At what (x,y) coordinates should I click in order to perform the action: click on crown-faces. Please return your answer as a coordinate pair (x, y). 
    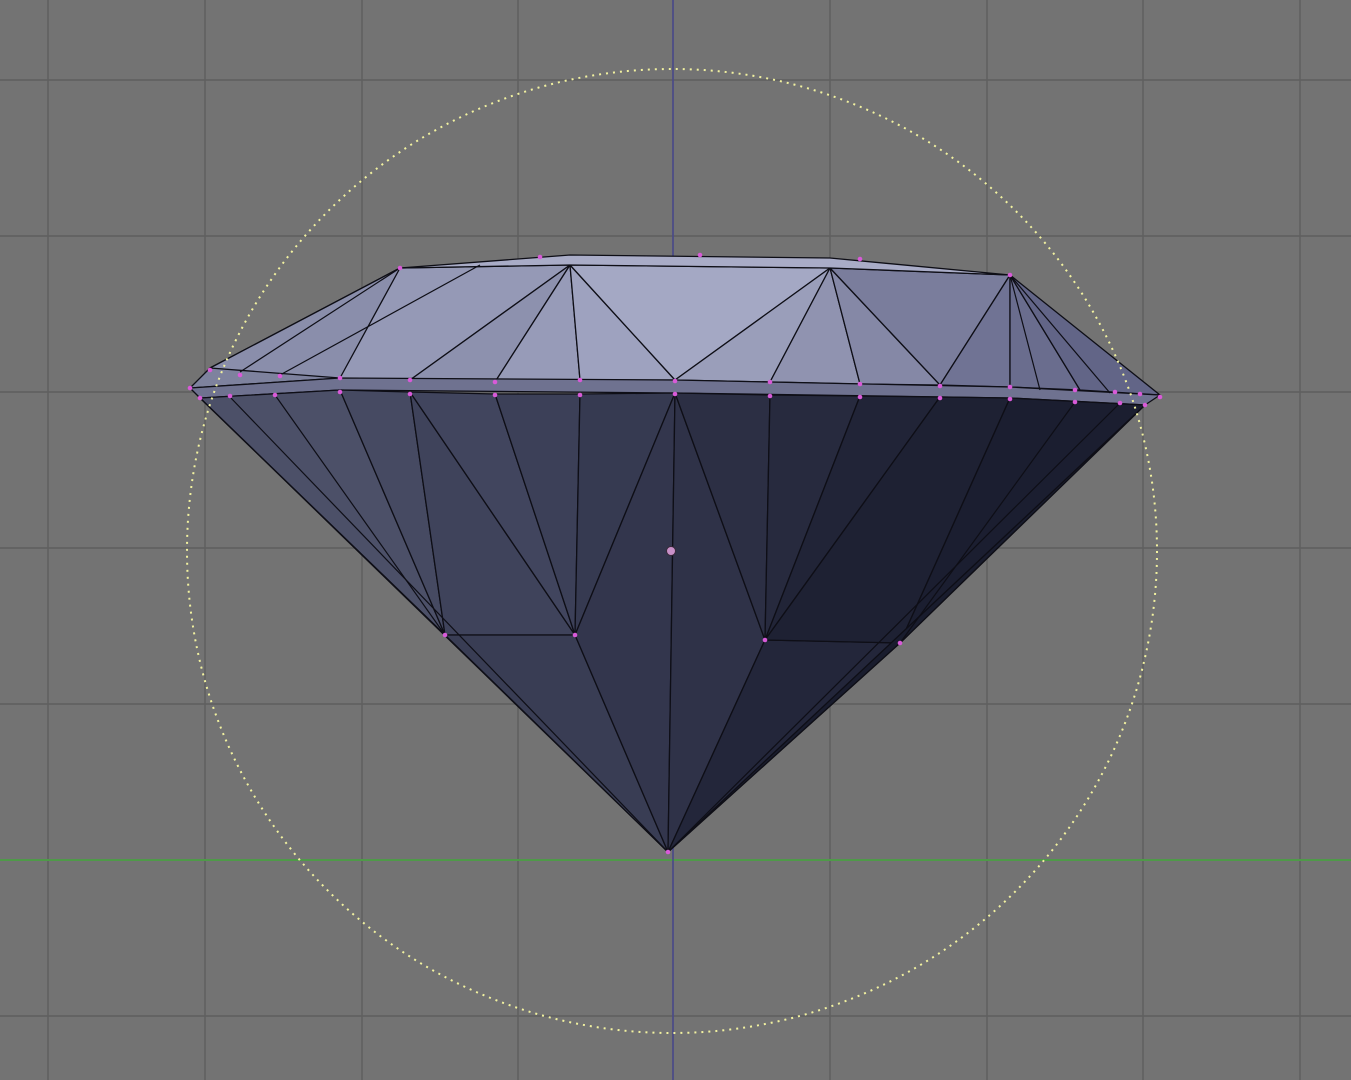
    Looking at the image, I should click on (675, 325).